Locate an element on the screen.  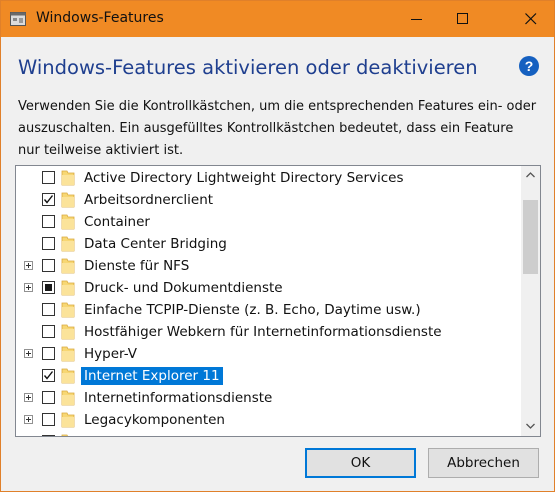
ok-button: OK is located at coordinates (360, 463).